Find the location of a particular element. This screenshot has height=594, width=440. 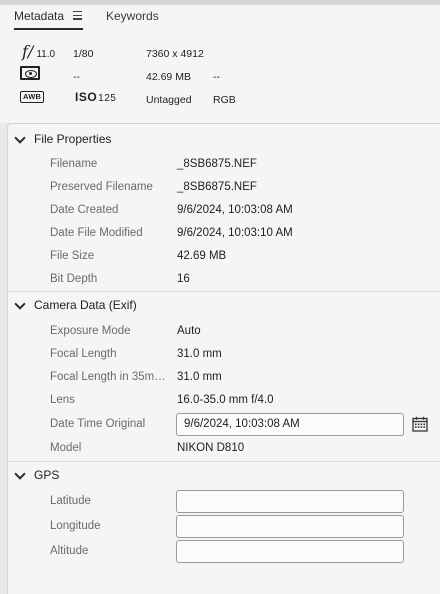

active-tab-underline is located at coordinates (48, 29).